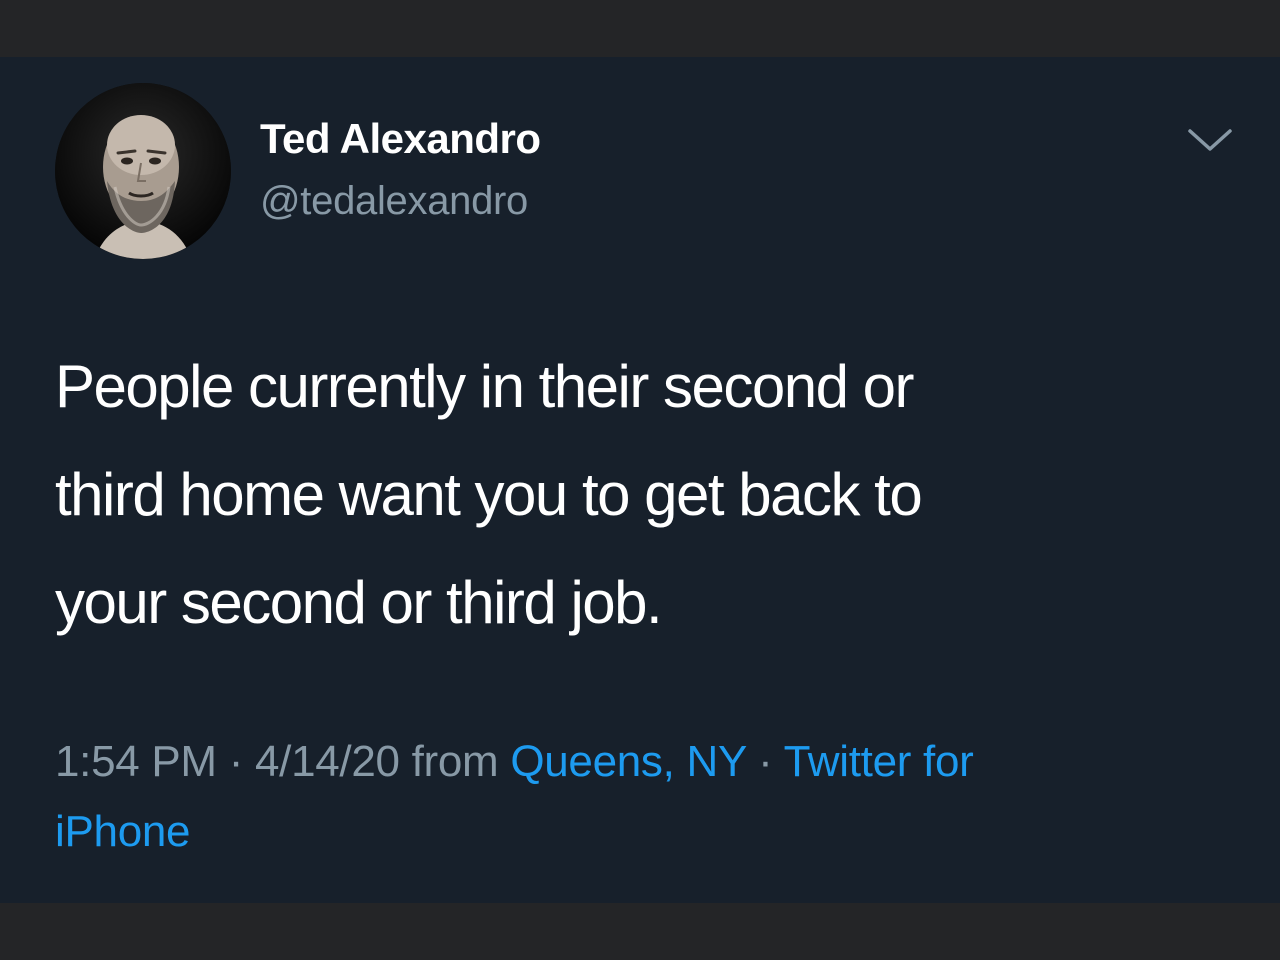  Describe the element at coordinates (123, 831) in the screenshot. I see `source-link-continued: iPhone` at that location.